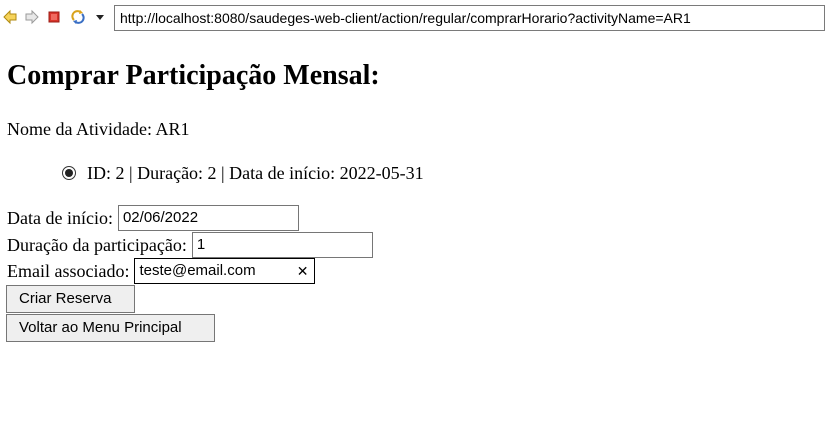 The height and width of the screenshot is (428, 825). I want to click on schedule-radio-button, so click(69, 173).